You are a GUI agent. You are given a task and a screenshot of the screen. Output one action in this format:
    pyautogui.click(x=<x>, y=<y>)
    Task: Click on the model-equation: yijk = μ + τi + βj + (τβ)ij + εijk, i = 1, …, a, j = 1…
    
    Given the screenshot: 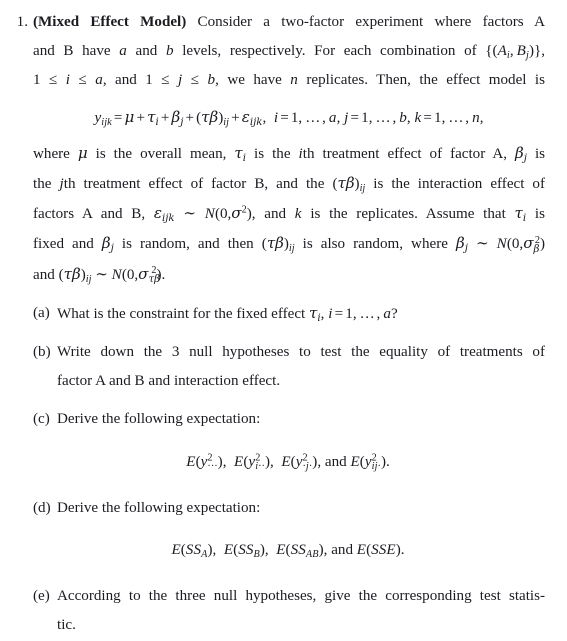 What is the action you would take?
    pyautogui.click(x=289, y=117)
    